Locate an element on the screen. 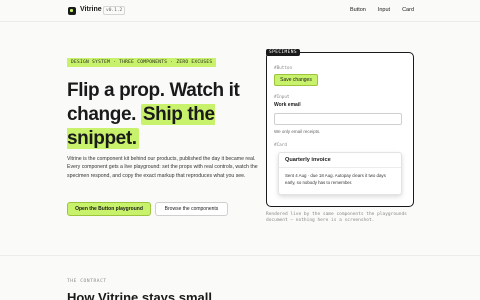  contract-title: How Vitrine stays small is located at coordinates (139, 295).